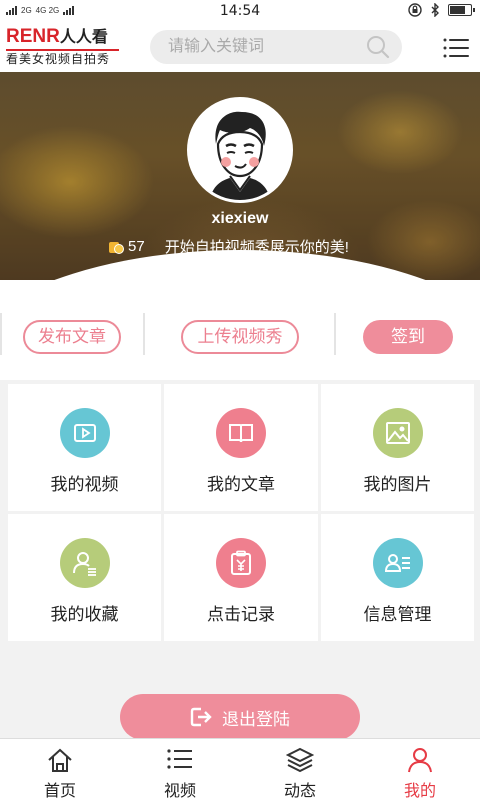  What do you see at coordinates (397, 614) in the screenshot?
I see `grid-item-label: 信息管理` at bounding box center [397, 614].